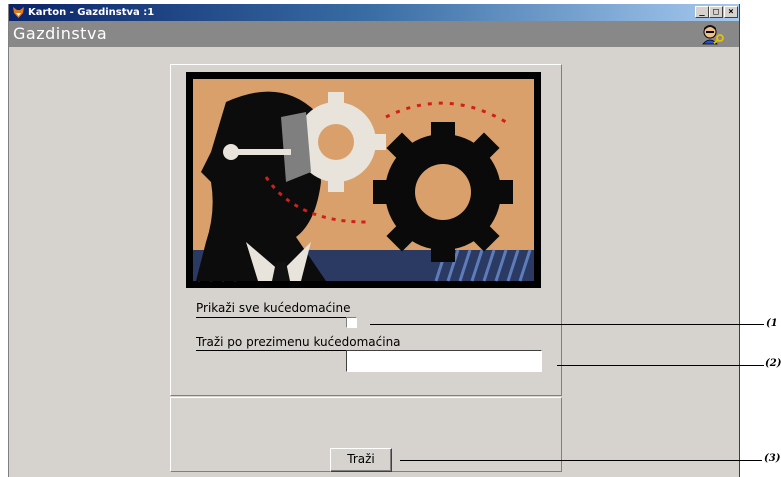  I want to click on user-key-icon, so click(713, 34).